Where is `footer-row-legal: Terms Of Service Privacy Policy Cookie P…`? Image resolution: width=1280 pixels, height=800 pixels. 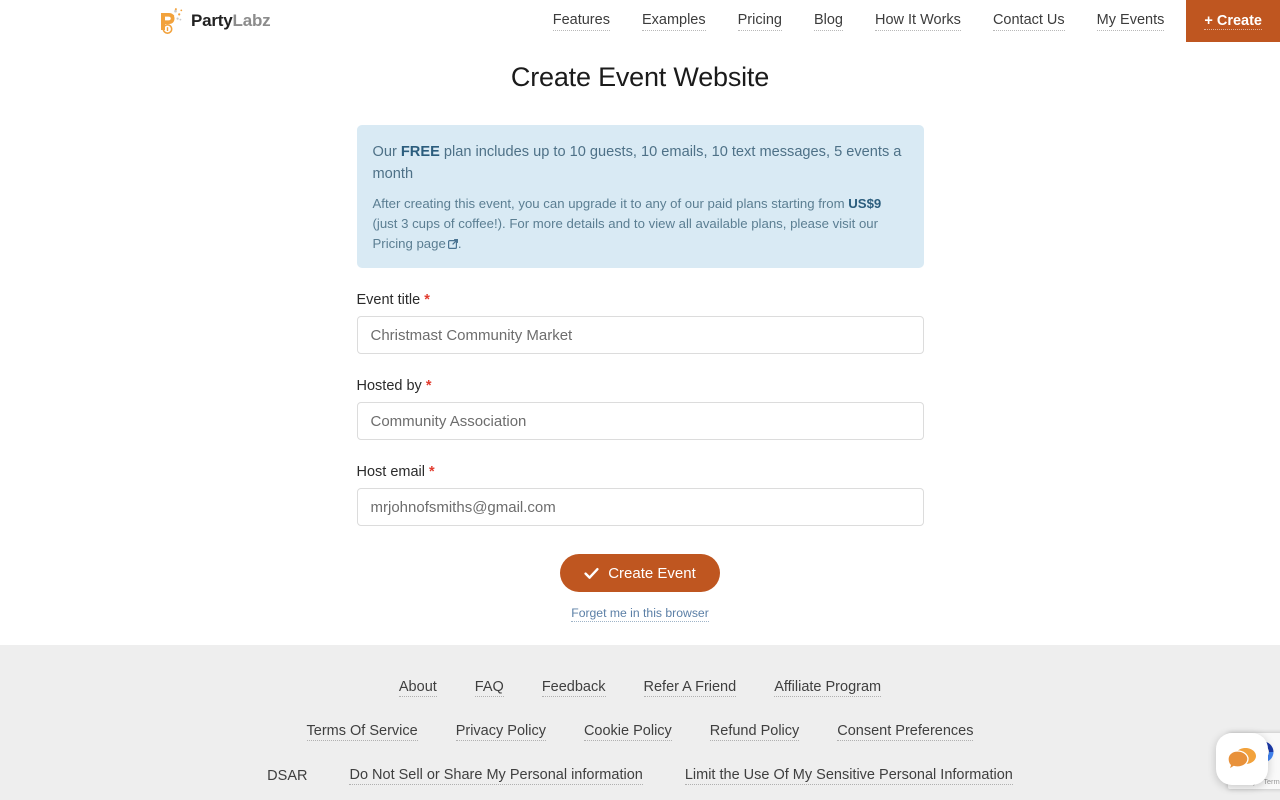 footer-row-legal: Terms Of Service Privacy Policy Cookie P… is located at coordinates (640, 731).